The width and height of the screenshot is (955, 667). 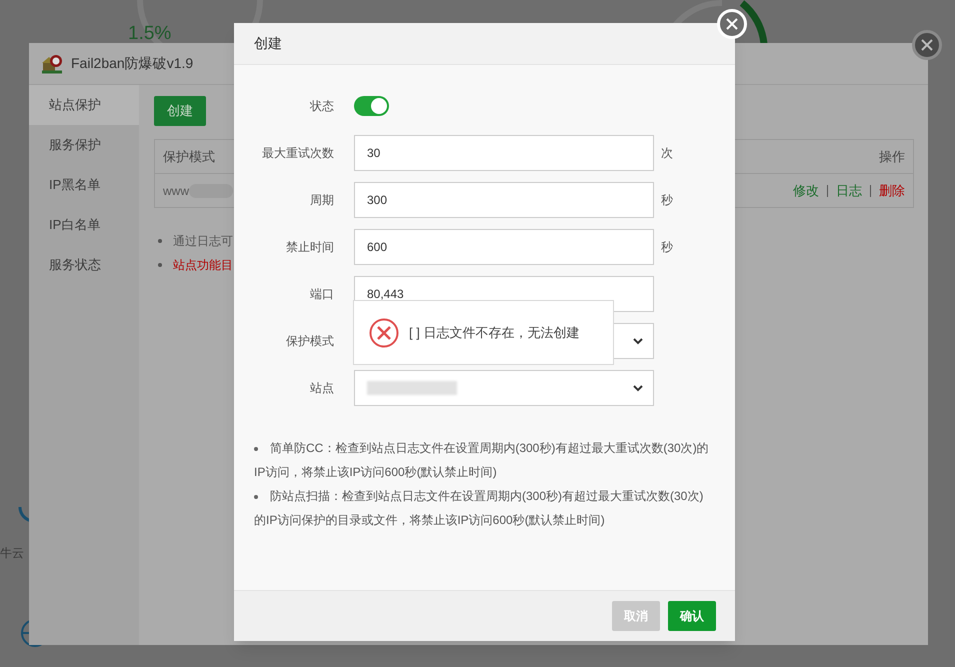 I want to click on field-label: 状态, so click(x=321, y=106).